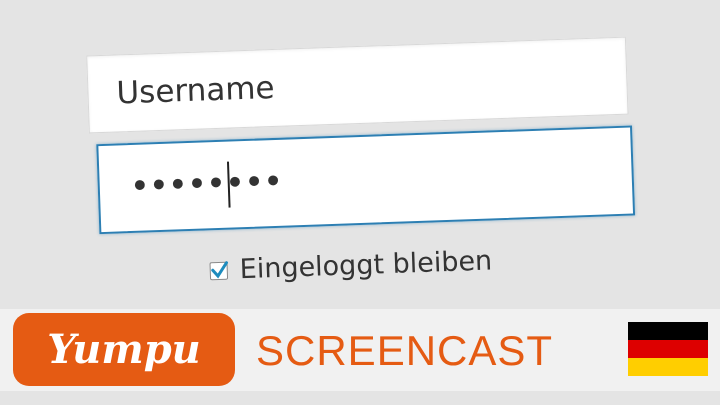 Image resolution: width=720 pixels, height=405 pixels. I want to click on germany-flag-icon, so click(668, 349).